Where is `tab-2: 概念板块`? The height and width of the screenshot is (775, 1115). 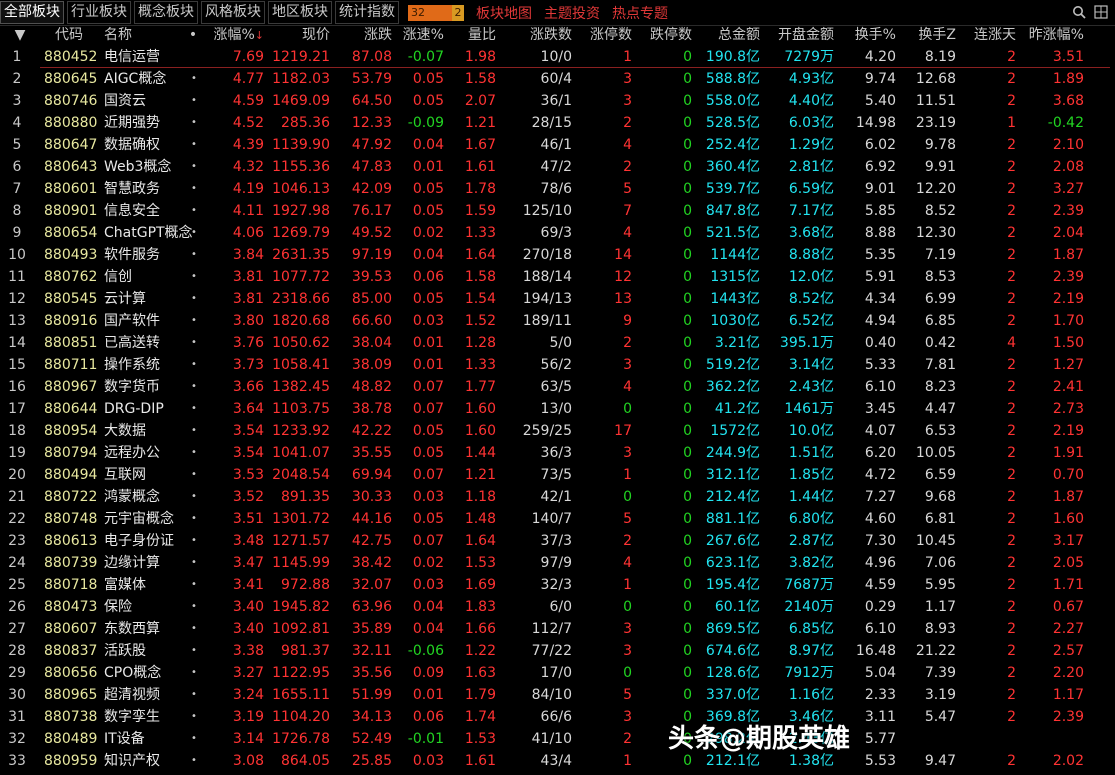 tab-2: 概念板块 is located at coordinates (166, 12).